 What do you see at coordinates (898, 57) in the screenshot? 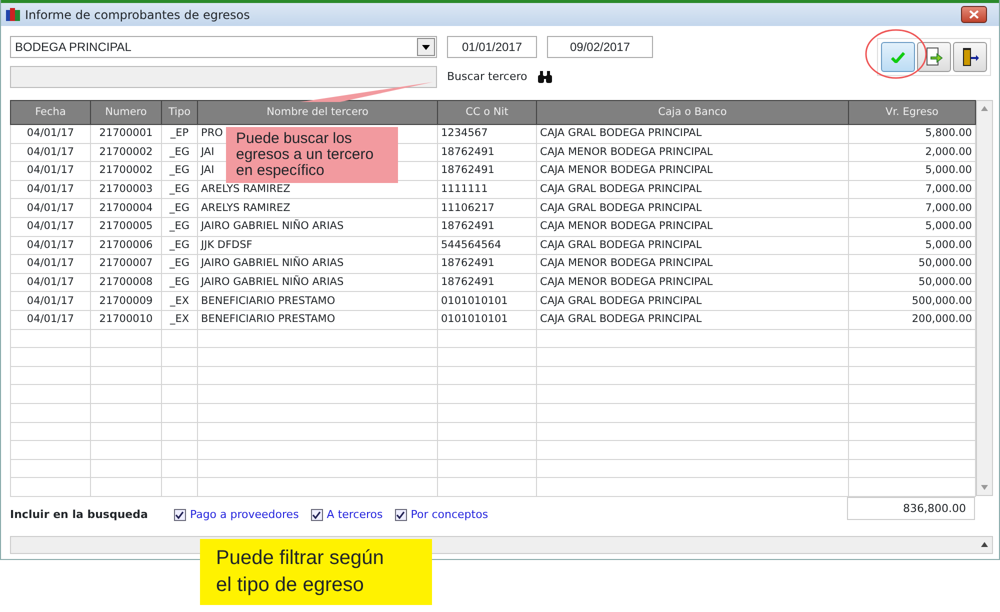
I see `check-icon` at bounding box center [898, 57].